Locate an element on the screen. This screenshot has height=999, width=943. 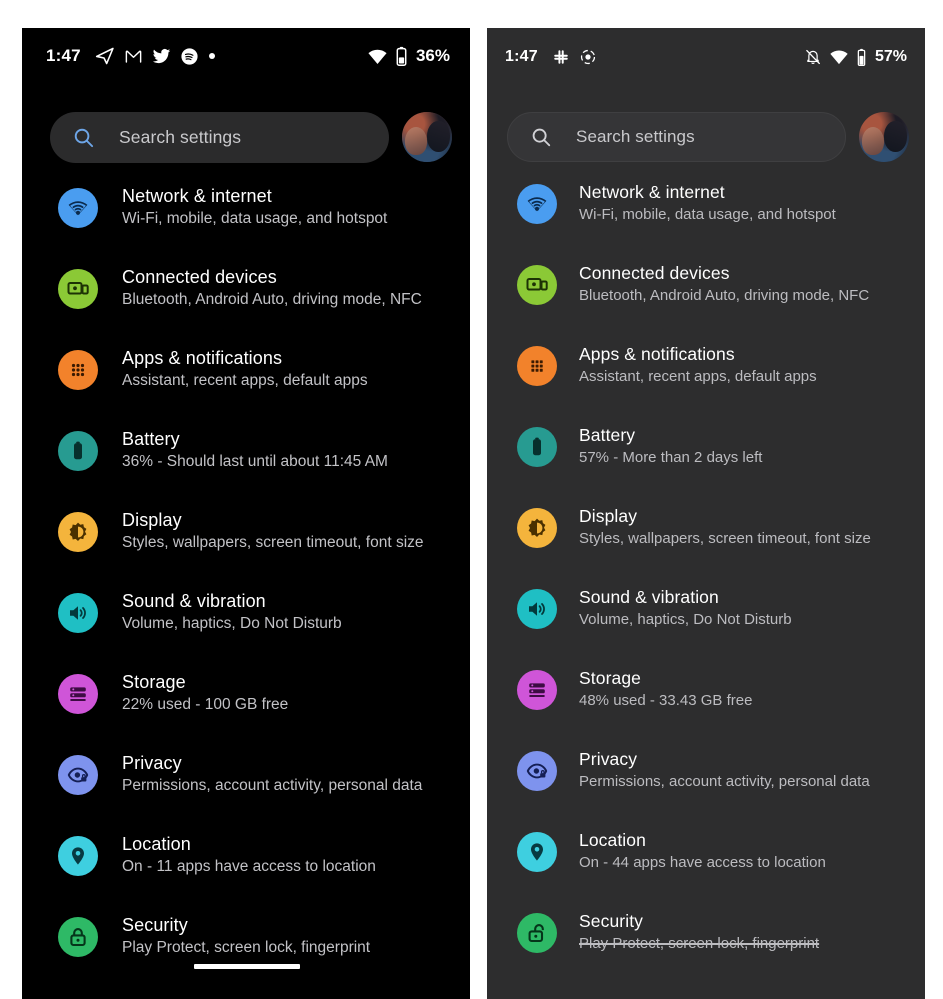
settings-item-storage: Storage 22% used - 100 GB free is located at coordinates (246, 708).